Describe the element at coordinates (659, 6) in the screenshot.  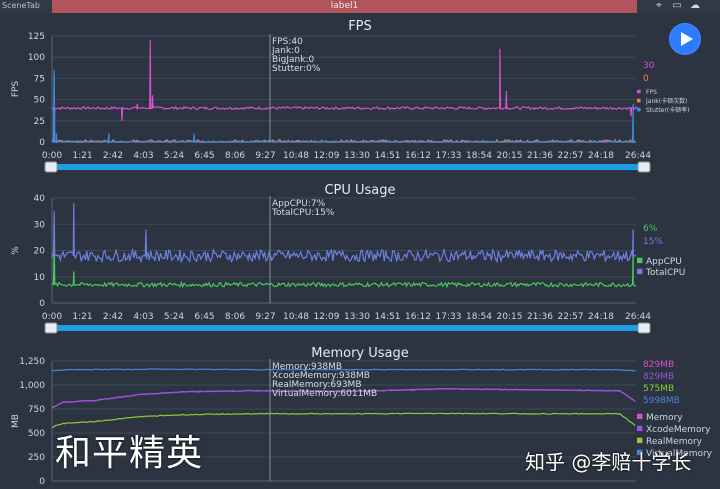
I see `location-pin-icon: ⌖` at that location.